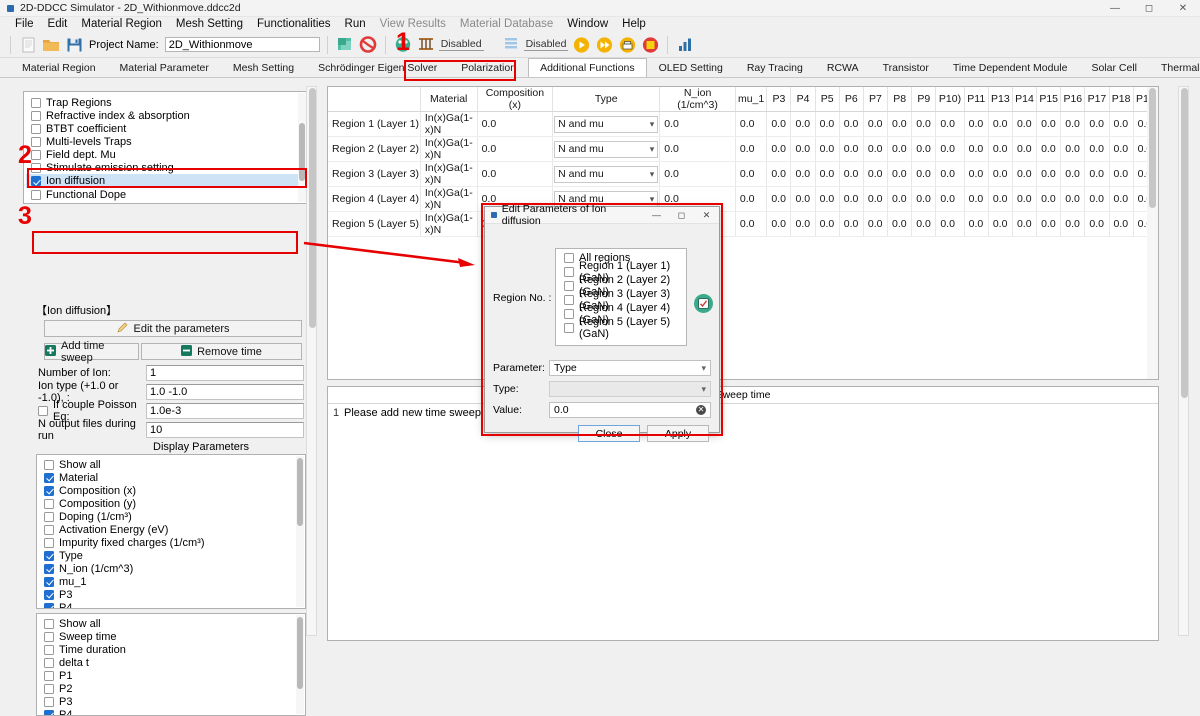  What do you see at coordinates (36, 142) in the screenshot?
I see `checkbox-multi-levels-traps` at bounding box center [36, 142].